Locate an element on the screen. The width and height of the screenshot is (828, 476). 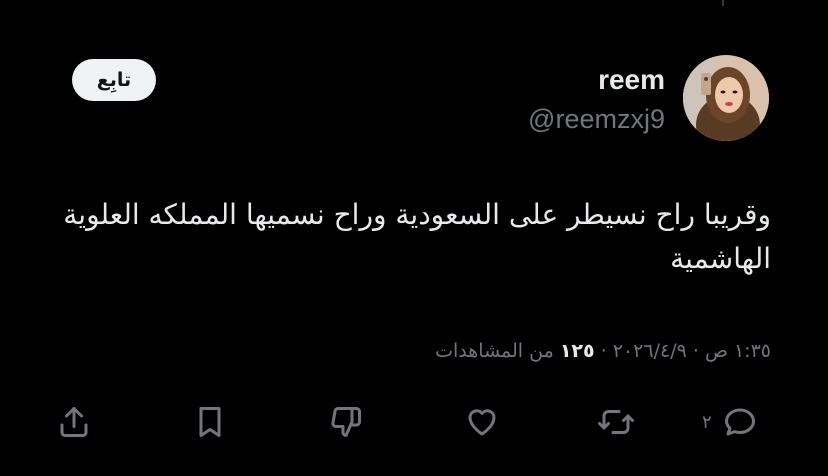
reply-icon is located at coordinates (739, 422).